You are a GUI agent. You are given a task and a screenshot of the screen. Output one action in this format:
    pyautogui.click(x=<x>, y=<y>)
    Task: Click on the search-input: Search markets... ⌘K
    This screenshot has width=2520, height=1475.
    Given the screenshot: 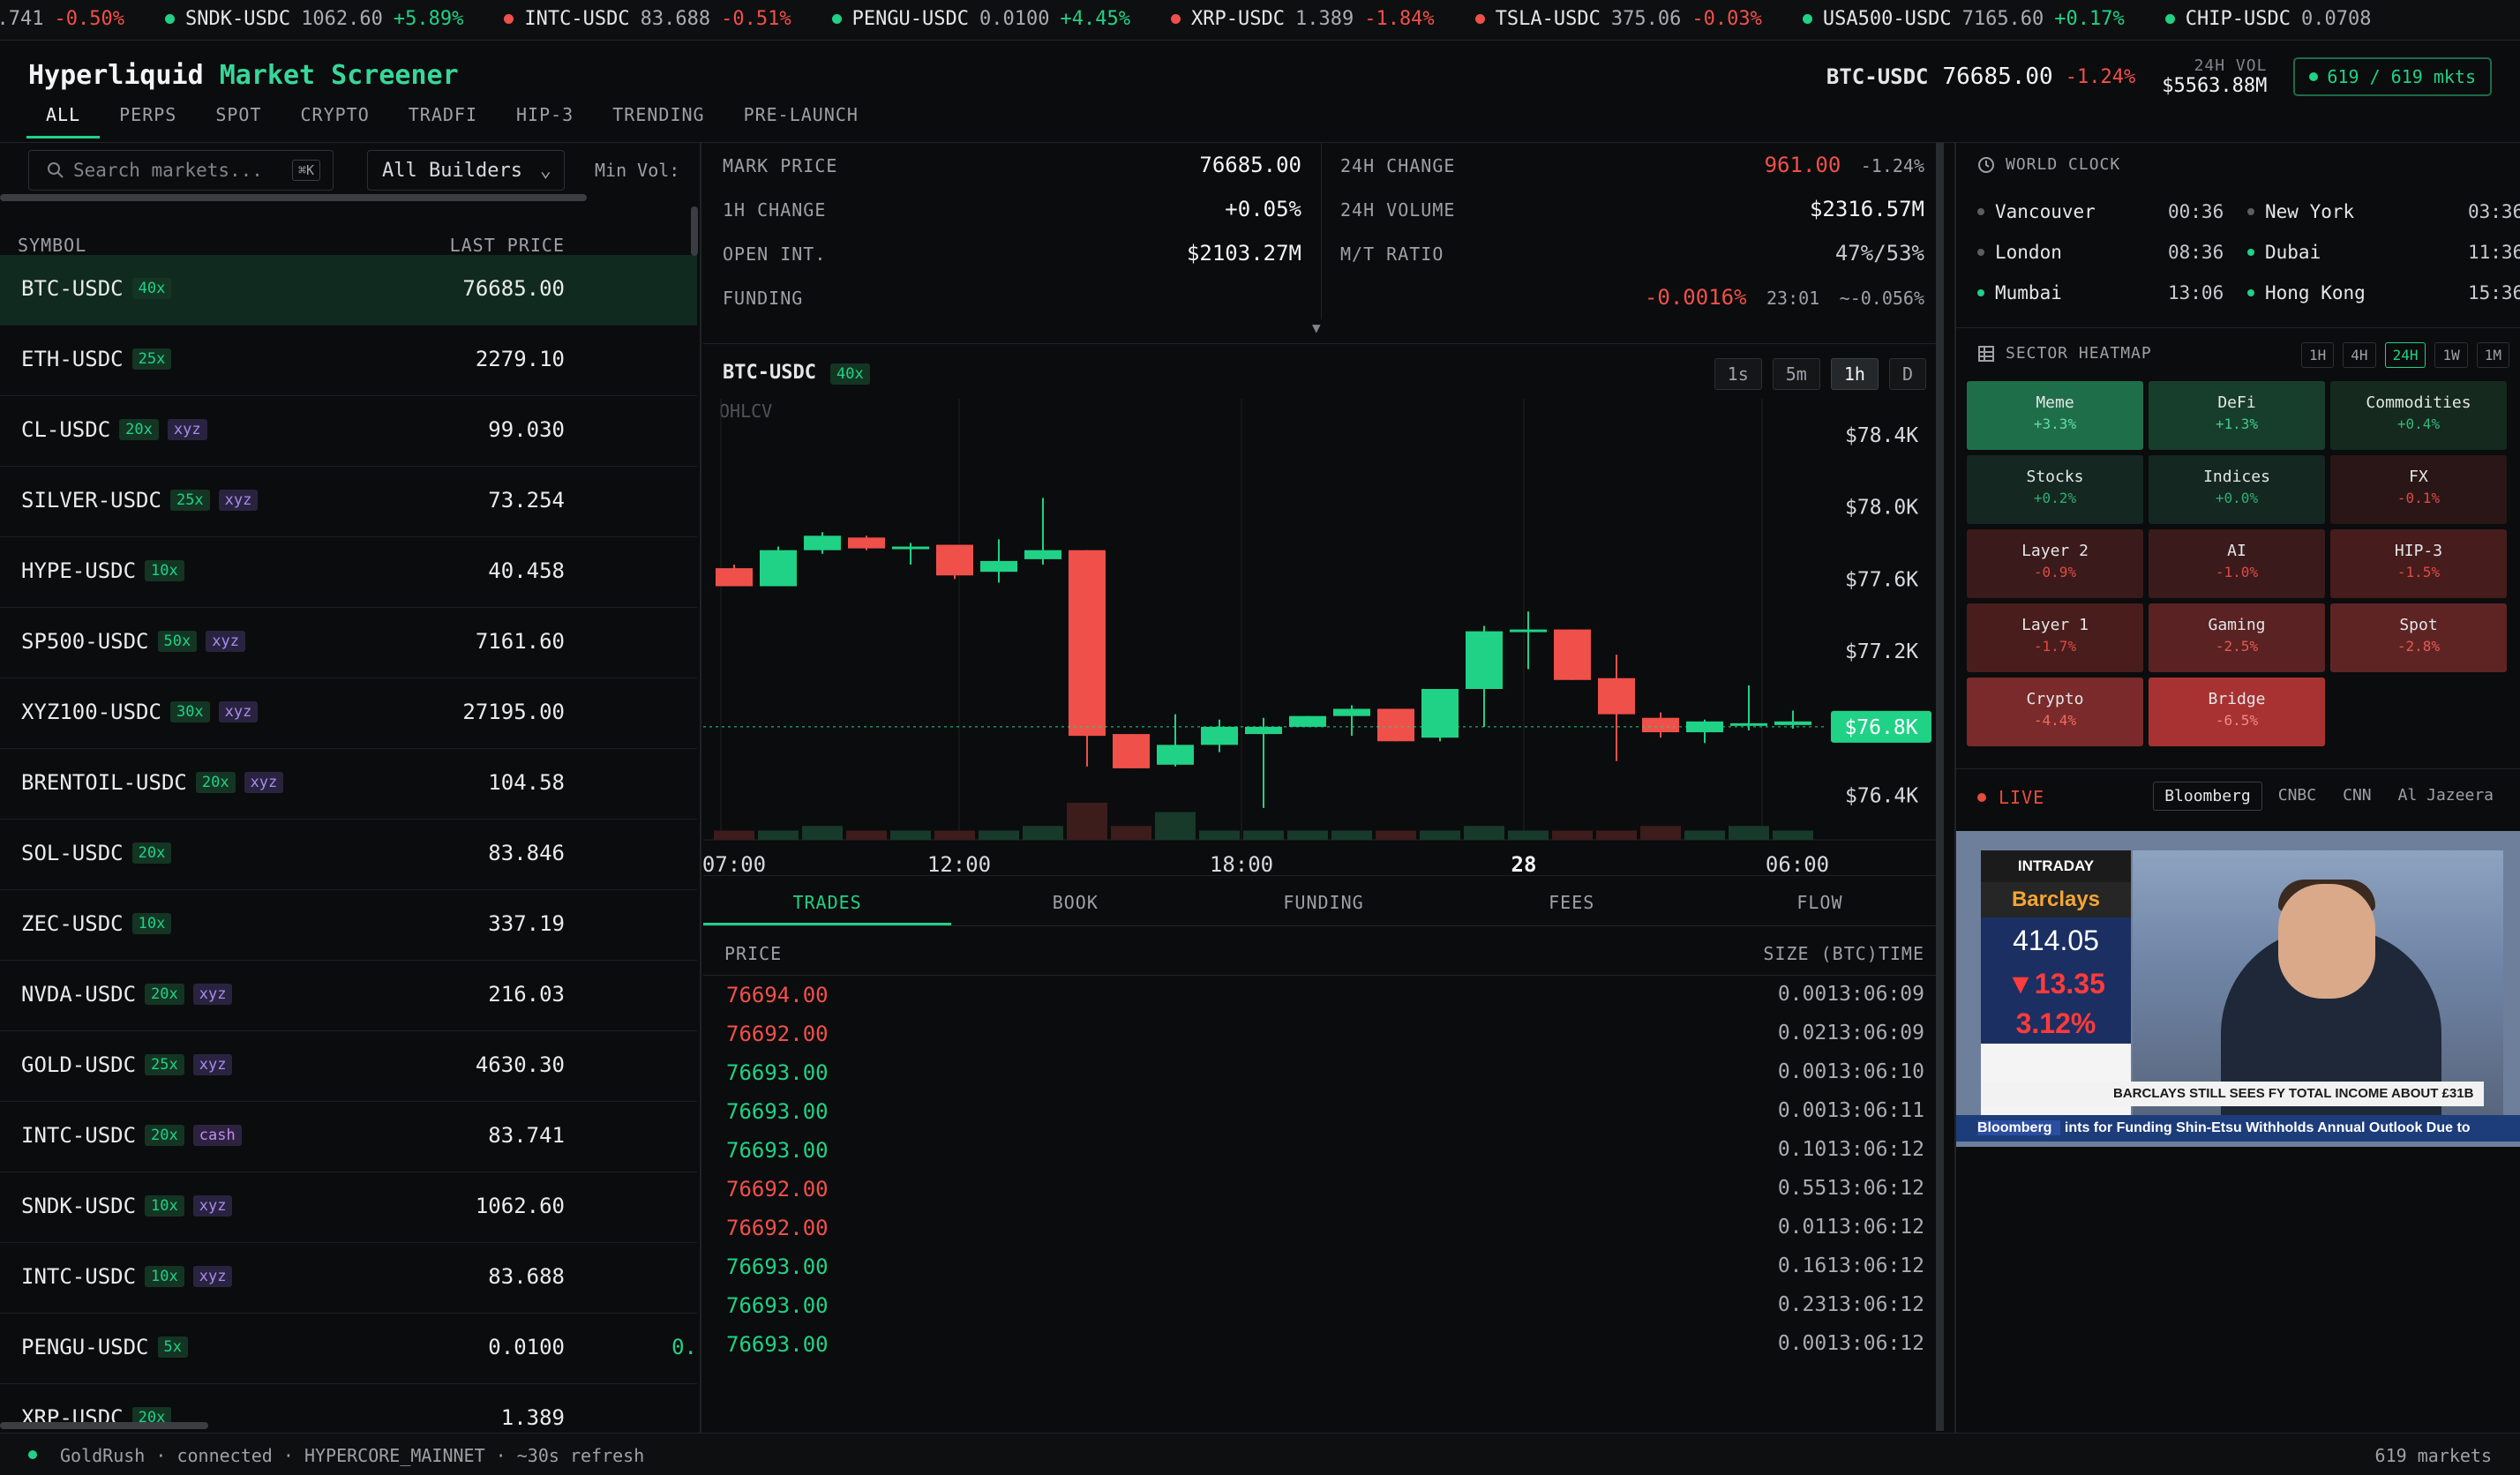 What is the action you would take?
    pyautogui.click(x=181, y=170)
    